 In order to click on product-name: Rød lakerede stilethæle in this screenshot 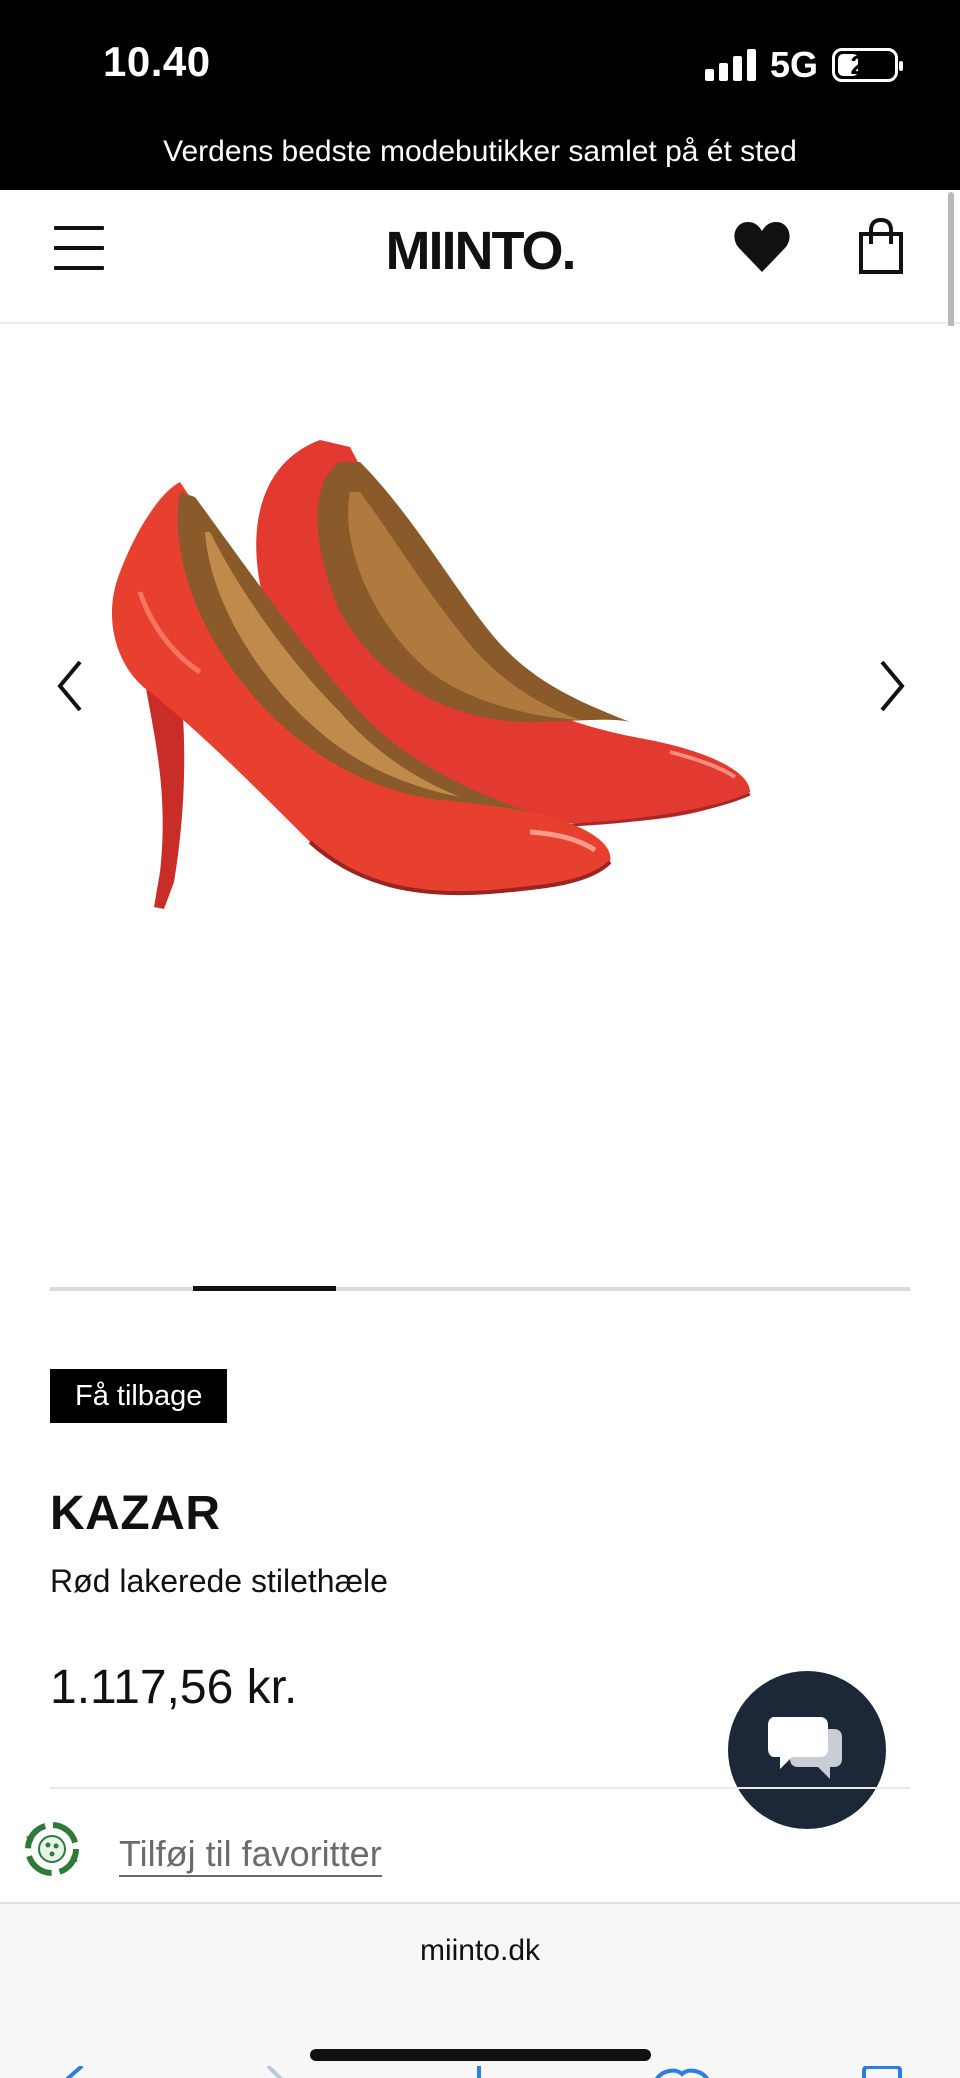, I will do `click(219, 1581)`.